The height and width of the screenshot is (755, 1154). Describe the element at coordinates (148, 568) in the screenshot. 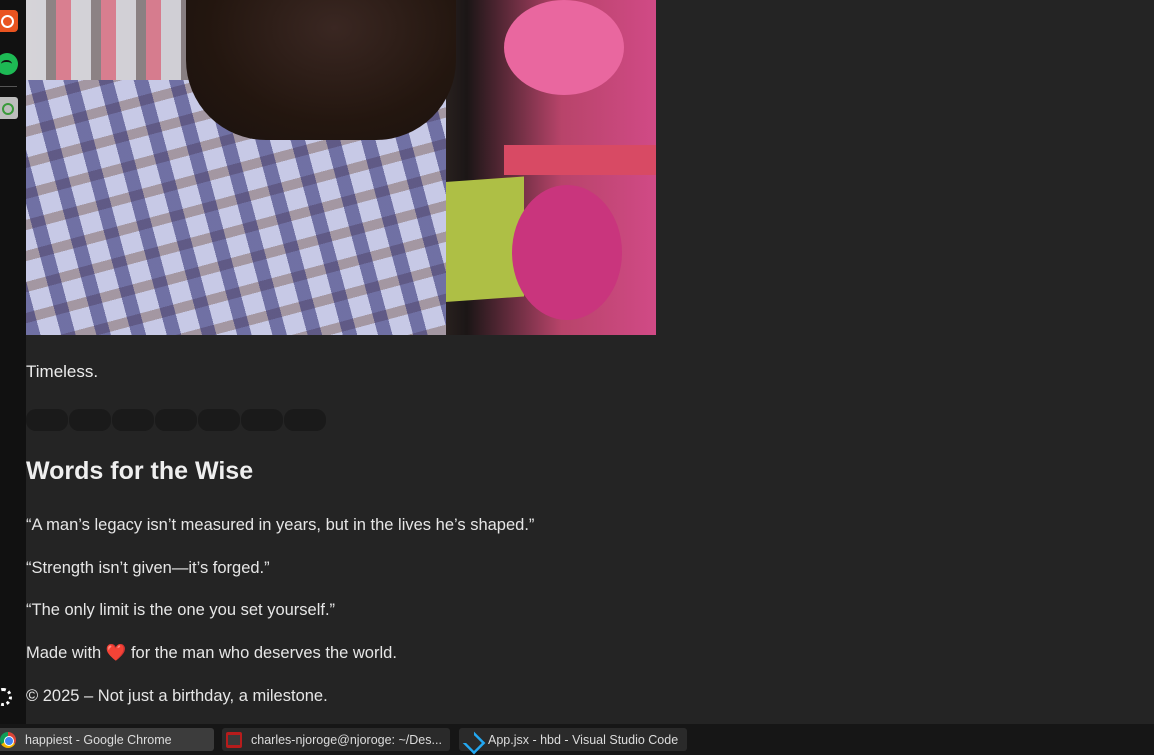

I see `quote-2: “Strength isn’t given—it’s forged.”` at that location.